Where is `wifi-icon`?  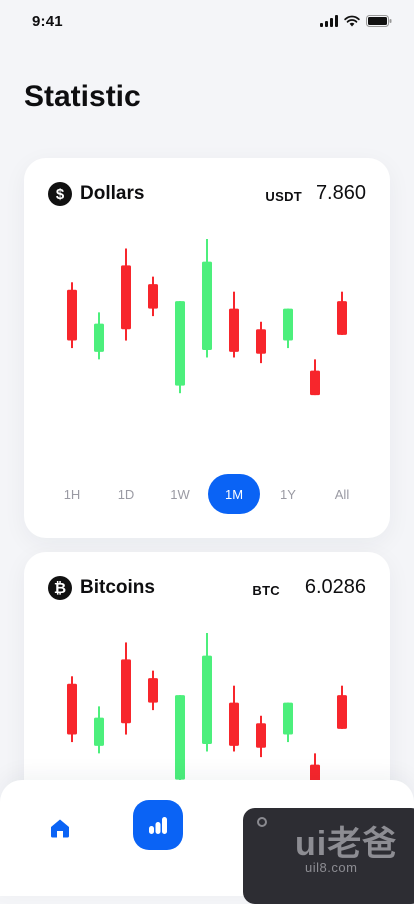 wifi-icon is located at coordinates (352, 21).